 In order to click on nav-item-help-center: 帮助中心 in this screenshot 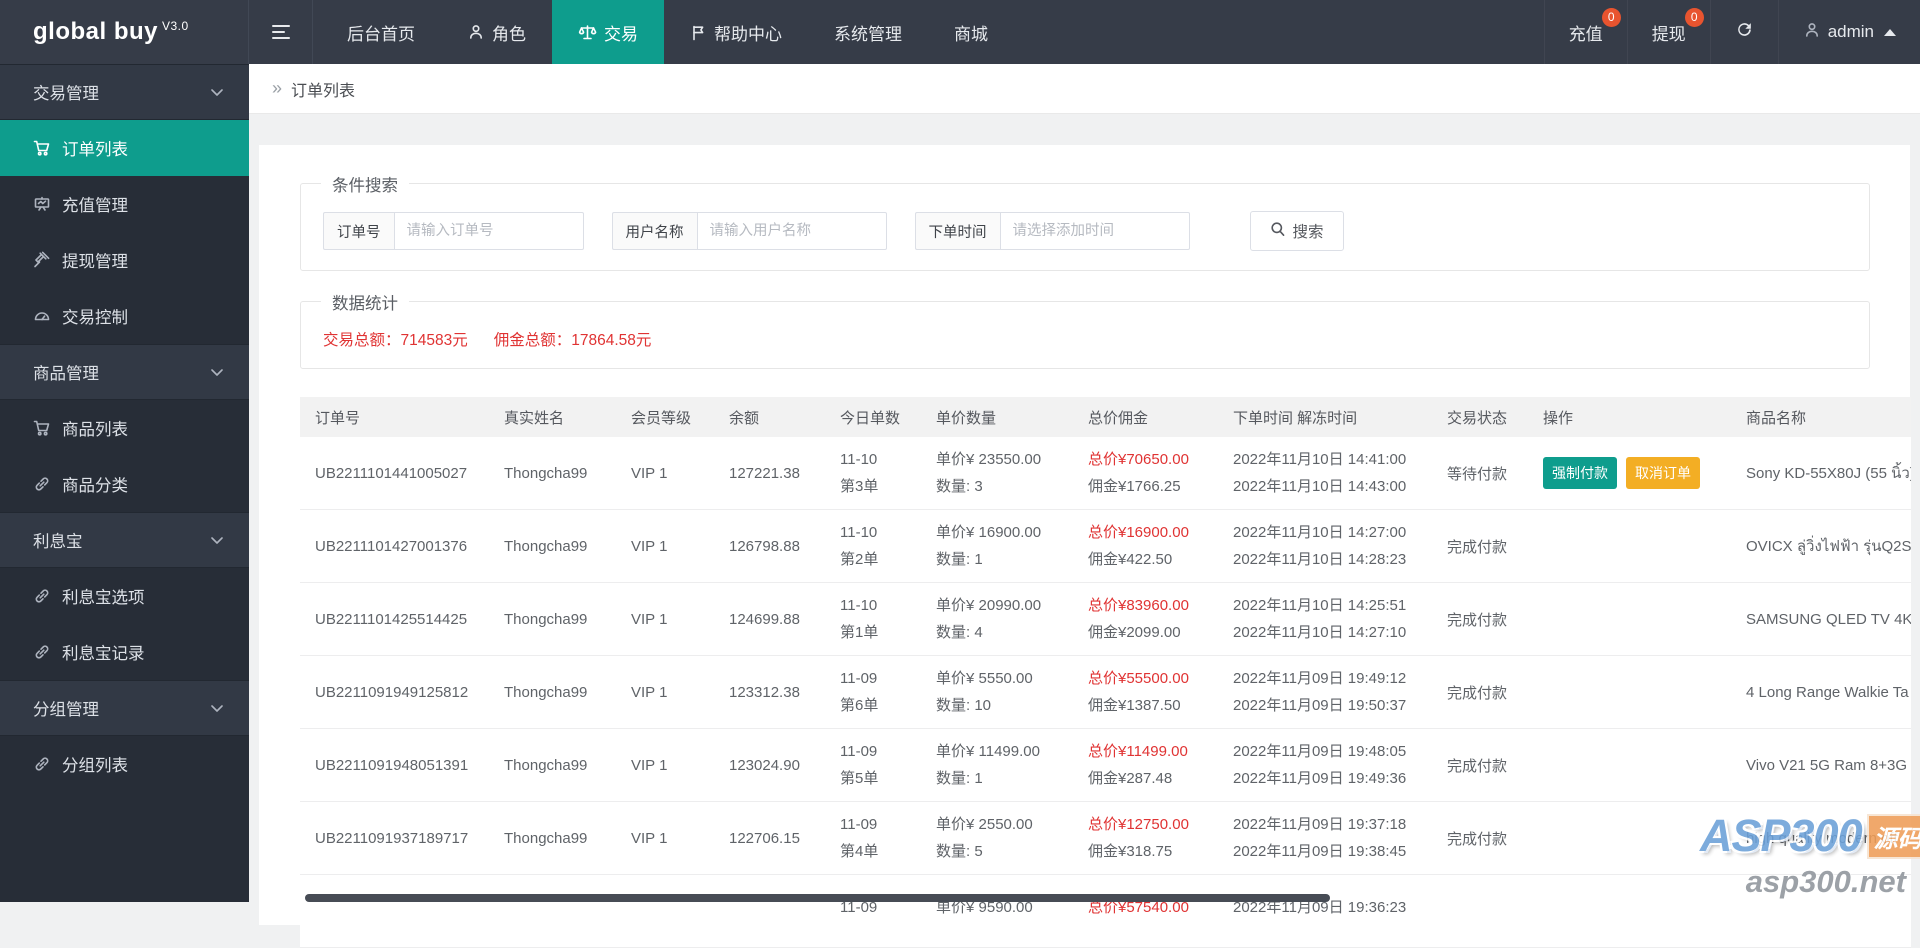, I will do `click(736, 32)`.